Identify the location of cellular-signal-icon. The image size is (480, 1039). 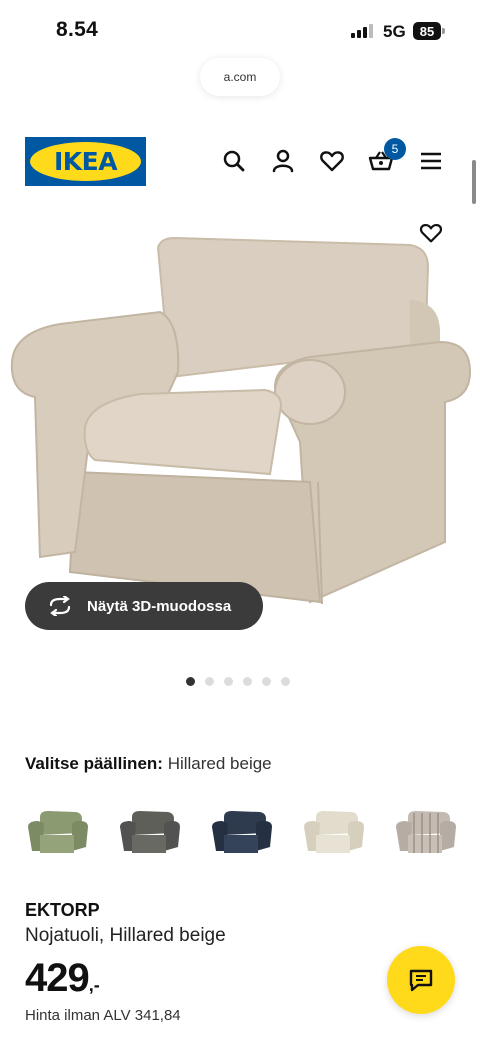
(362, 31).